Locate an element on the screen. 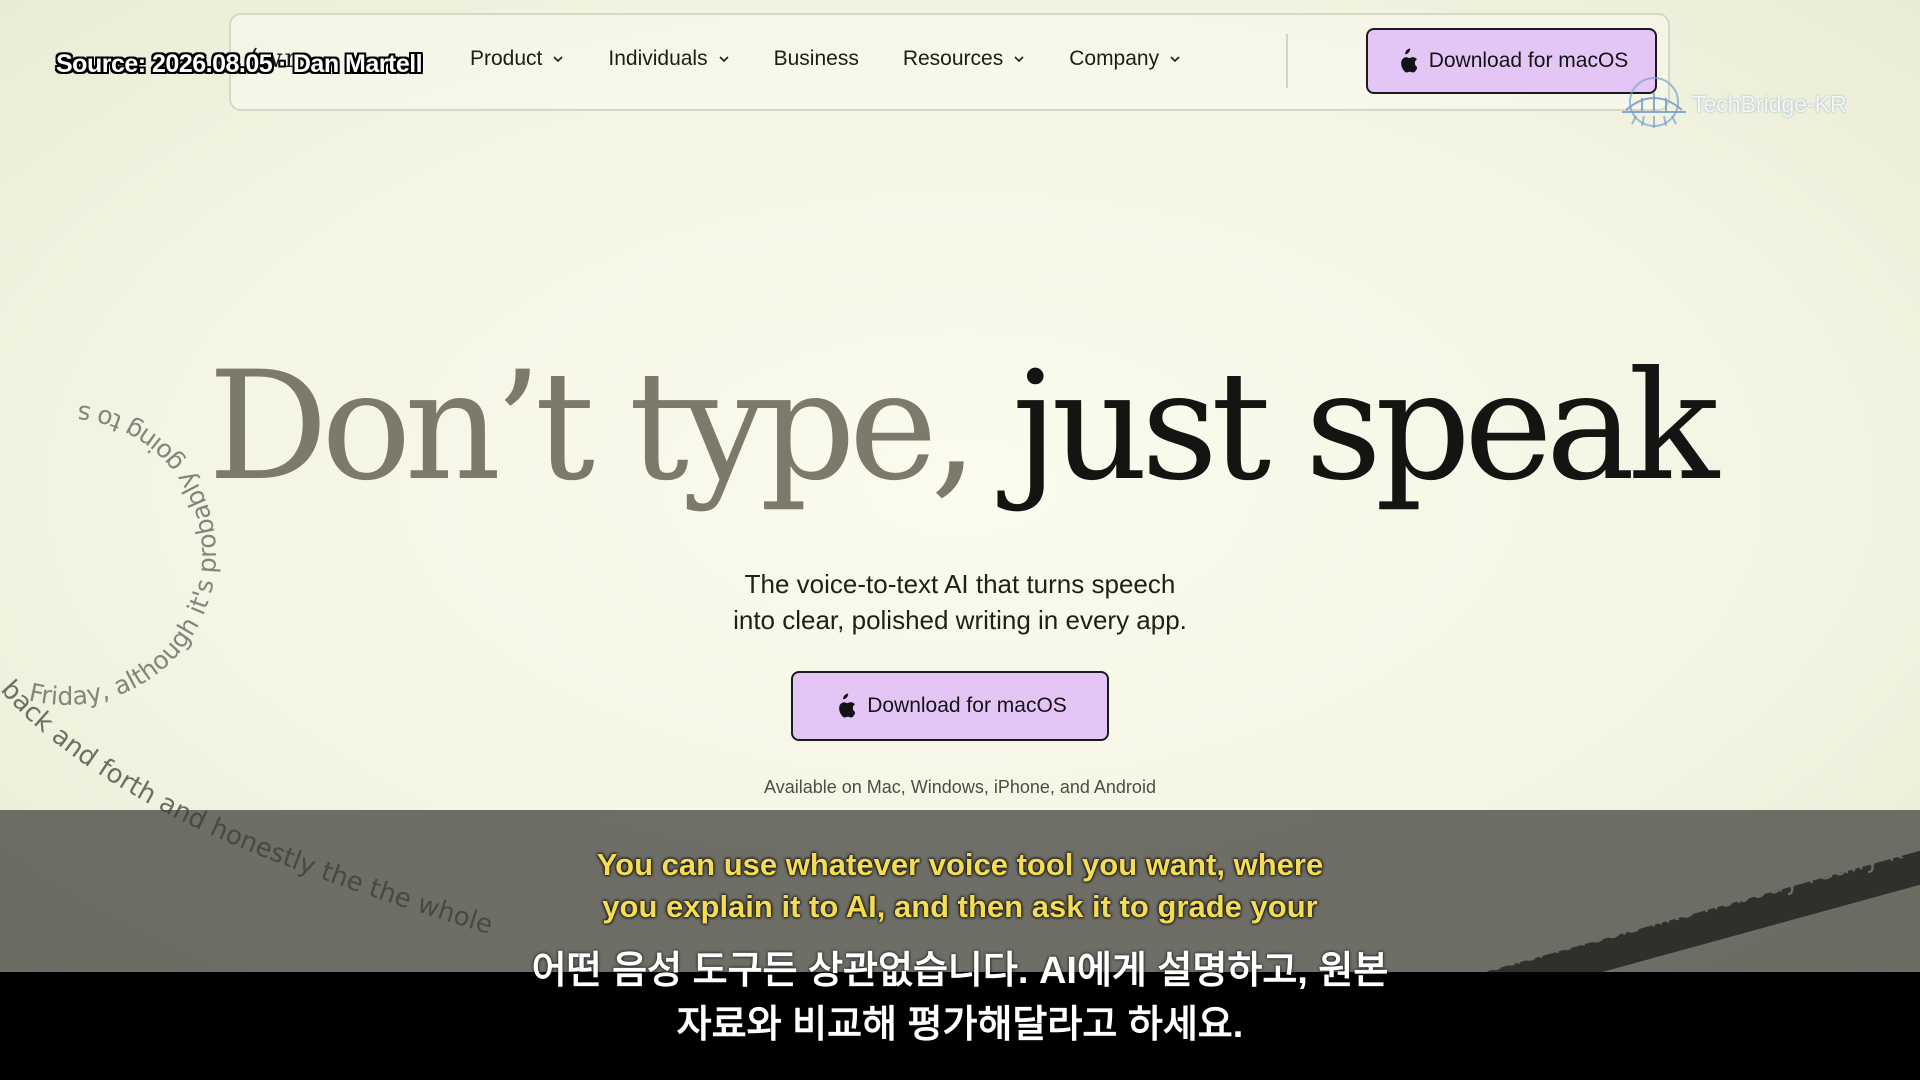 This screenshot has height=1080, width=1920. watermark-label: TechBridge-KR is located at coordinates (1769, 103).